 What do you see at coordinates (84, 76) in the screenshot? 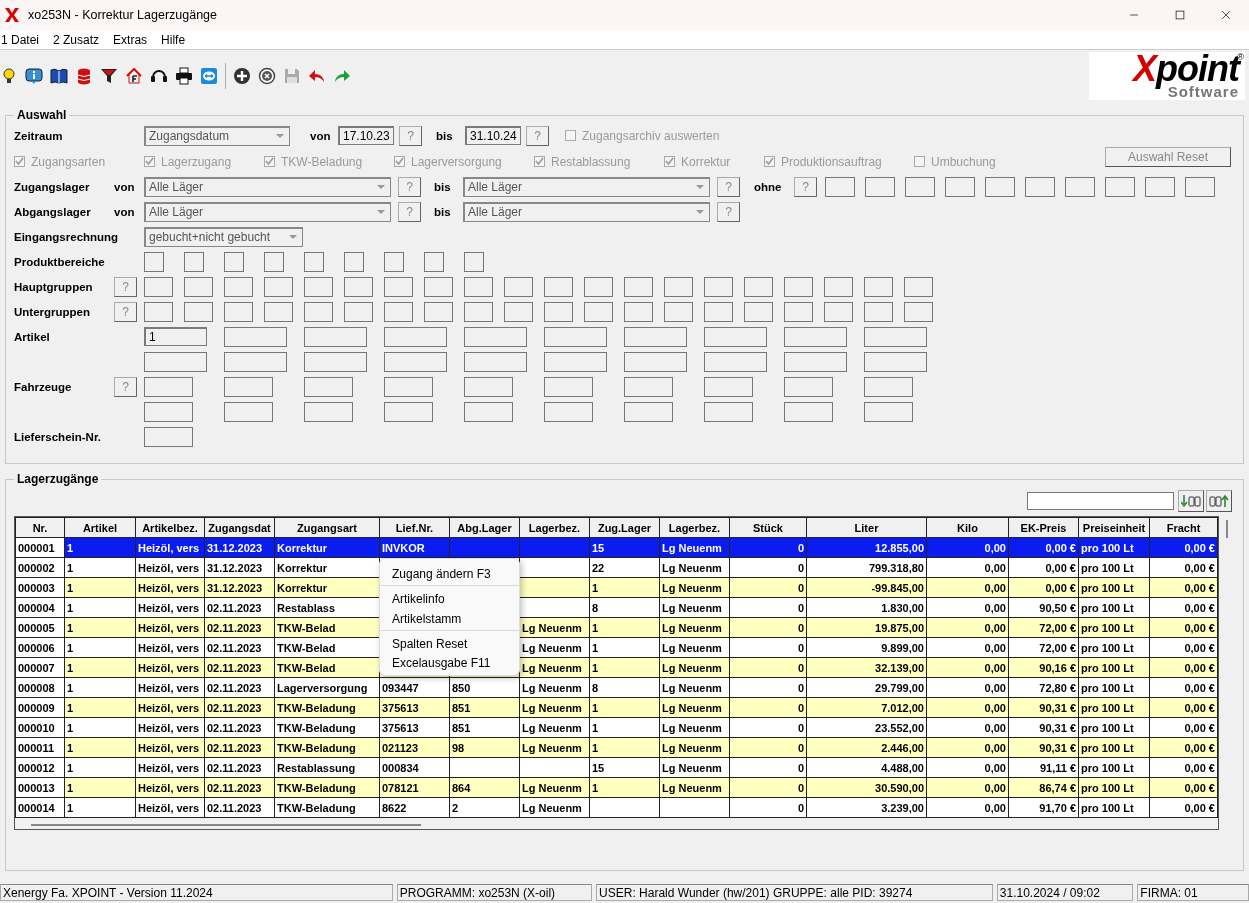
I see `database-icon` at bounding box center [84, 76].